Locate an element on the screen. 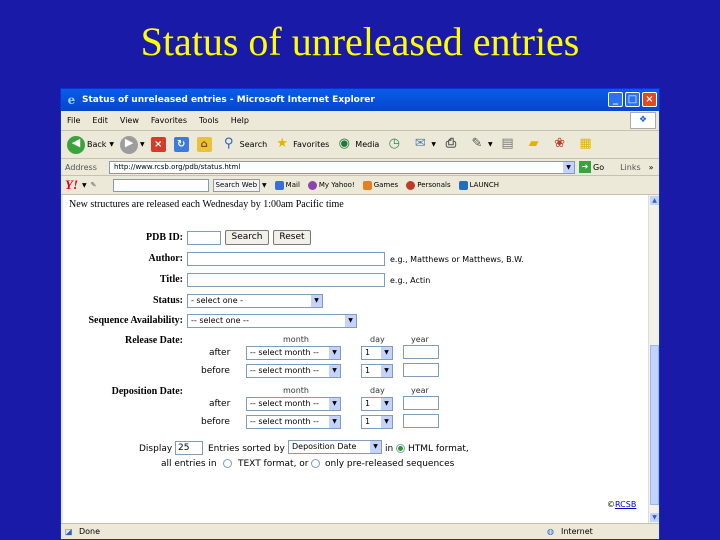 Image resolution: width=720 pixels, height=540 pixels. sort-by-select: Deposition Date ▼ is located at coordinates (335, 447).